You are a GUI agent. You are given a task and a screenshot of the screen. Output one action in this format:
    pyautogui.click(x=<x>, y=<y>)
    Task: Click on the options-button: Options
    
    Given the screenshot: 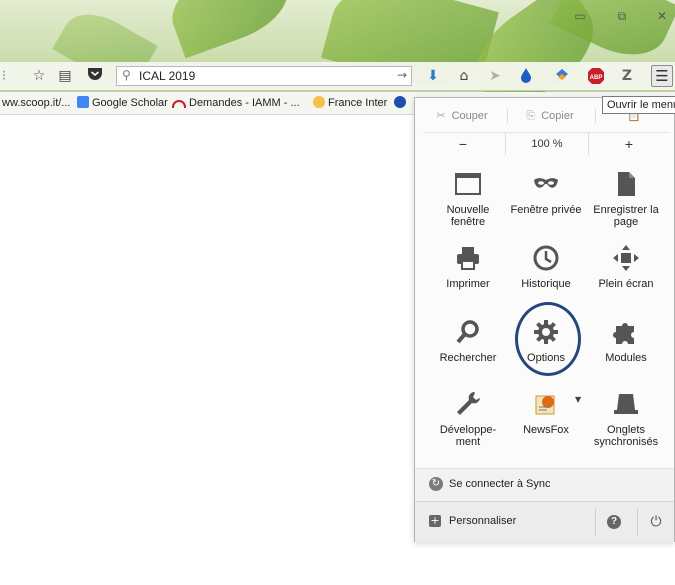 What is the action you would take?
    pyautogui.click(x=546, y=341)
    